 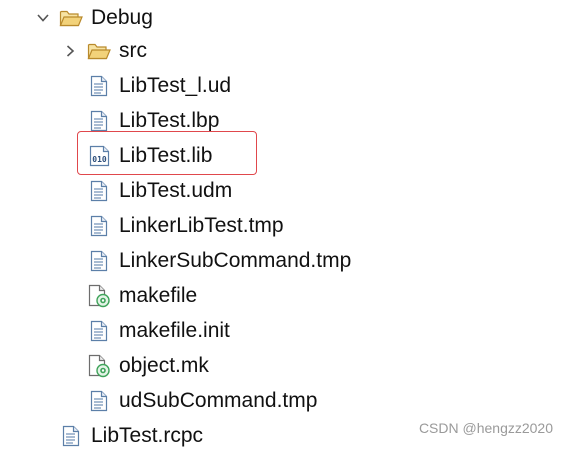 I want to click on tree-item-debug: Debug, so click(x=130, y=17).